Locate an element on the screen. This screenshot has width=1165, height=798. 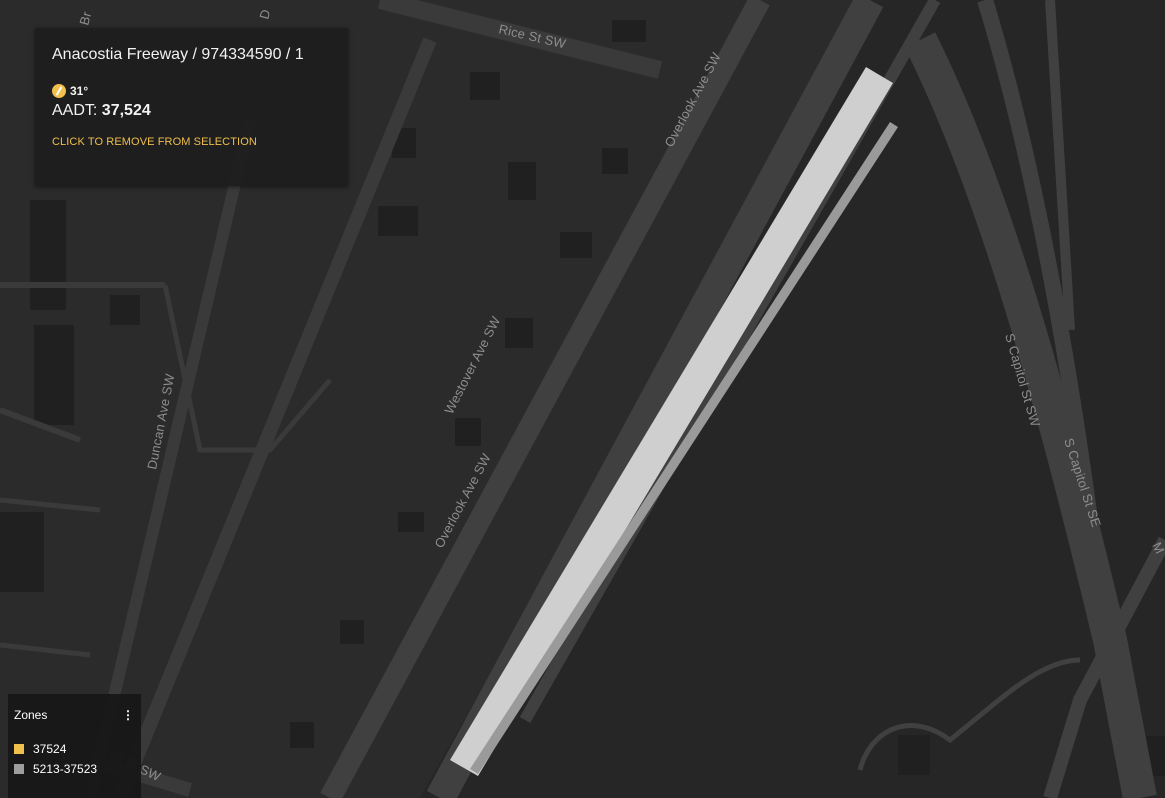
bearing-value: 31° is located at coordinates (79, 91).